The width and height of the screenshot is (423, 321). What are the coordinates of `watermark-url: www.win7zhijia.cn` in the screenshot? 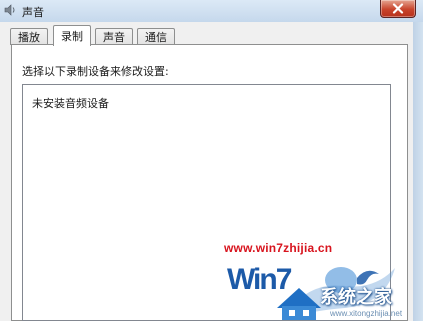 It's located at (278, 248).